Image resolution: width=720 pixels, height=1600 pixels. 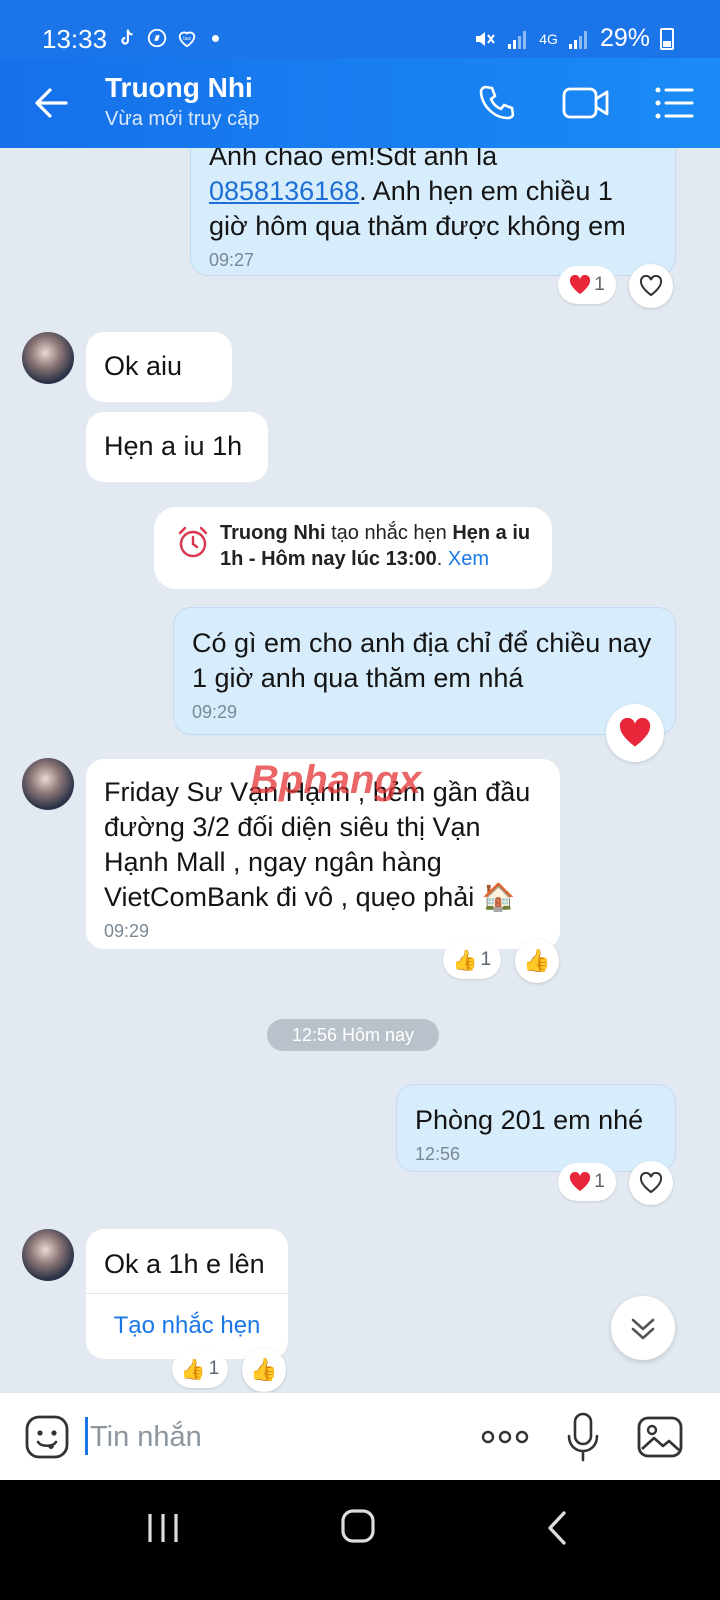 What do you see at coordinates (143, 366) in the screenshot?
I see `message-text: Ok aiu` at bounding box center [143, 366].